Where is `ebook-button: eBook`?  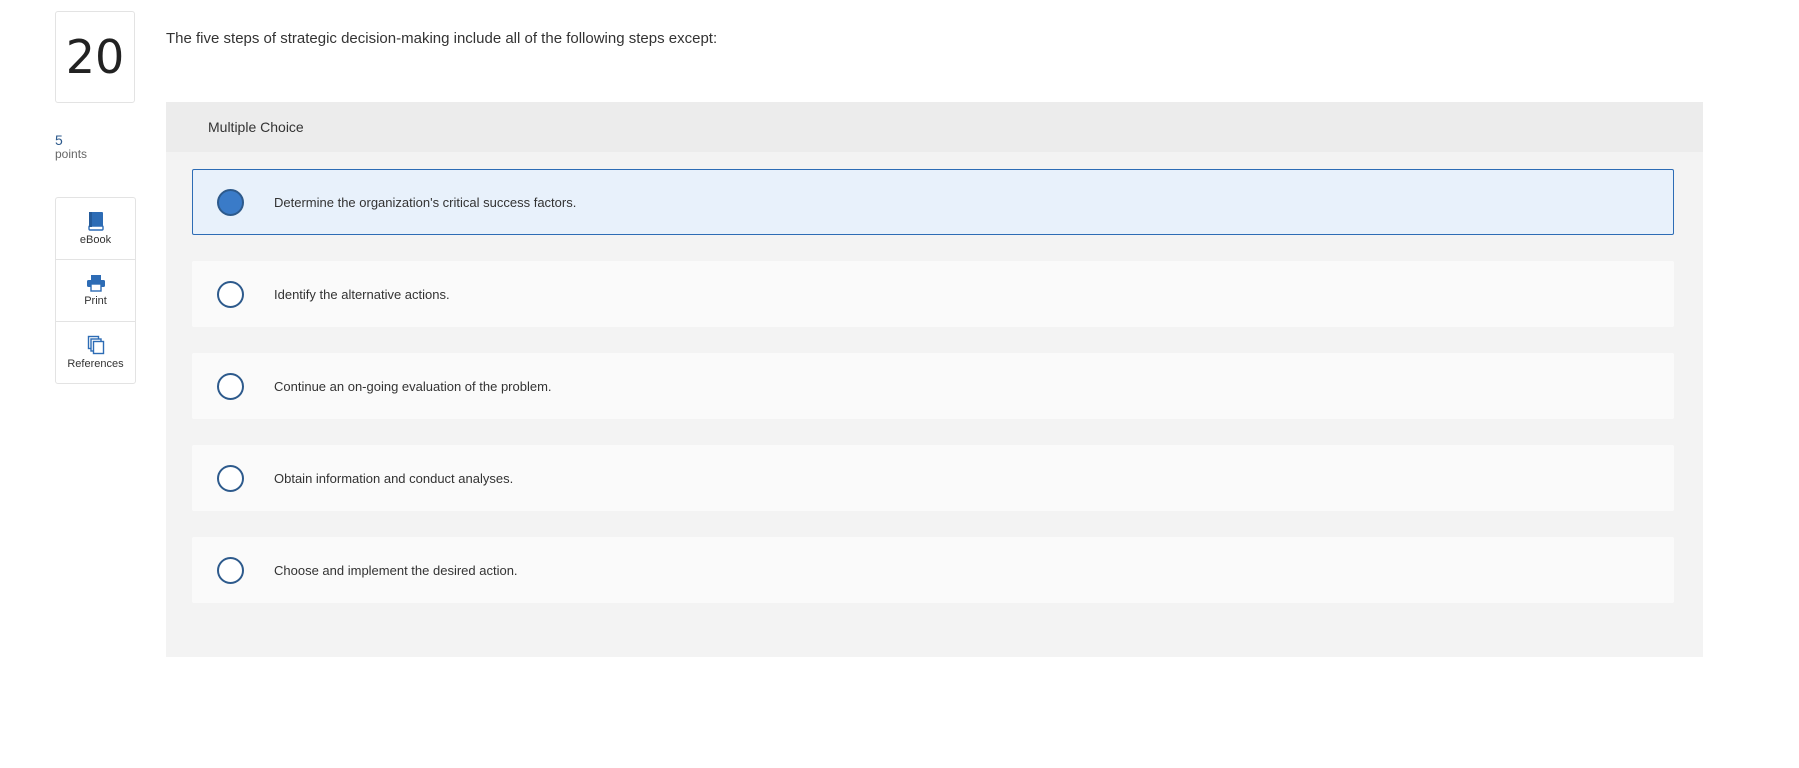
ebook-button: eBook is located at coordinates (95, 229).